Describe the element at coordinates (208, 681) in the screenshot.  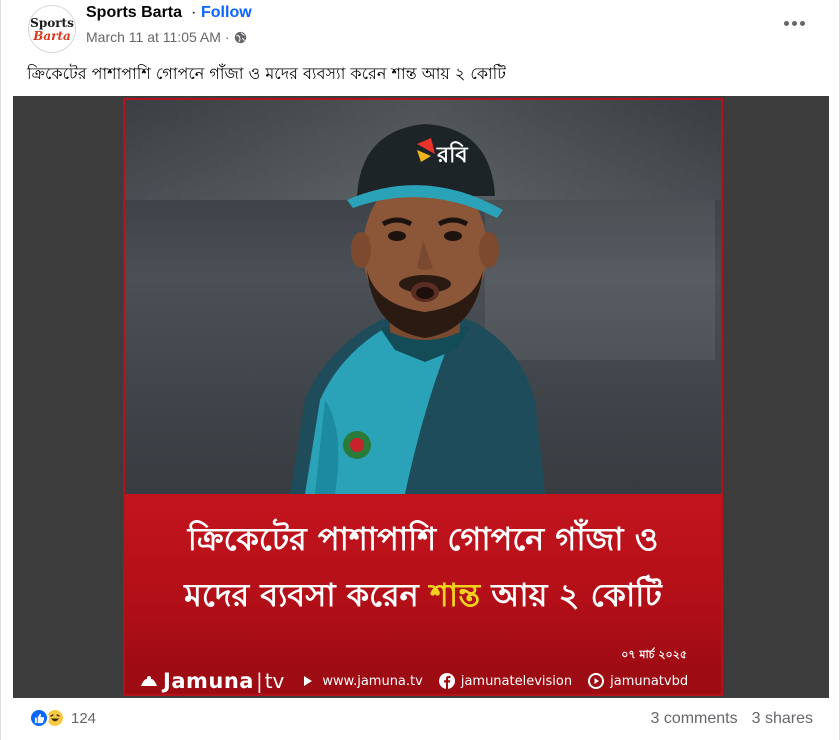
I see `brand-word: Jamuna` at that location.